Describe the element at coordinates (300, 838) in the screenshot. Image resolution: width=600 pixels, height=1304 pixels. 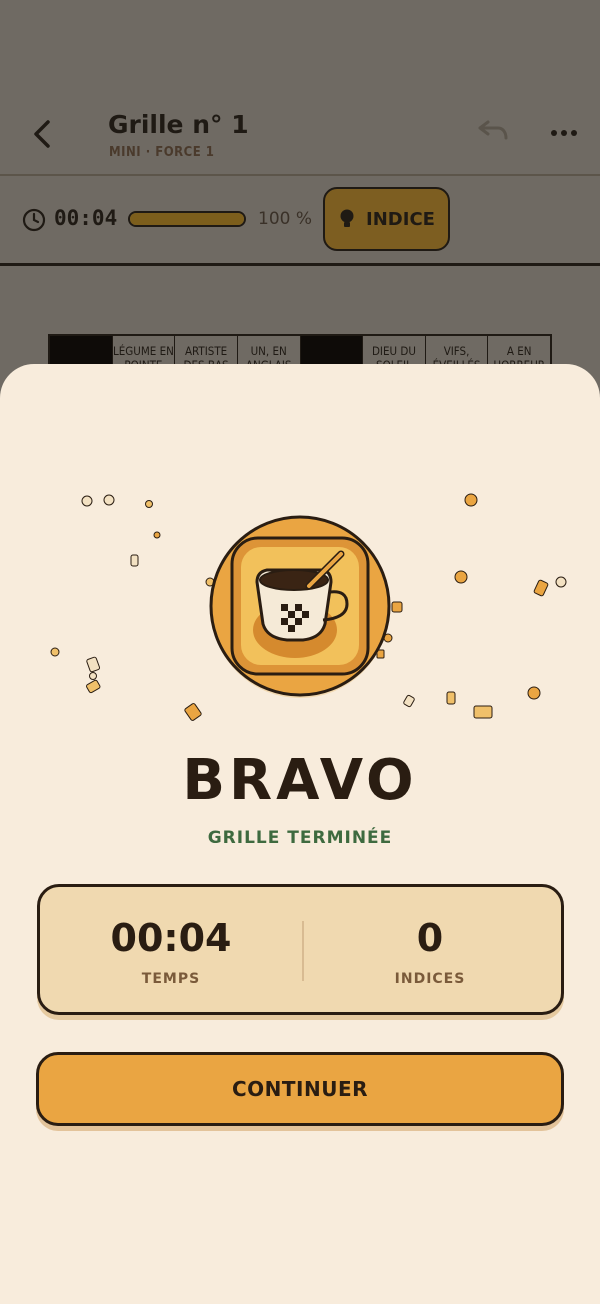
I see `modal-subtitle: GRILLE TERMINÉE` at that location.